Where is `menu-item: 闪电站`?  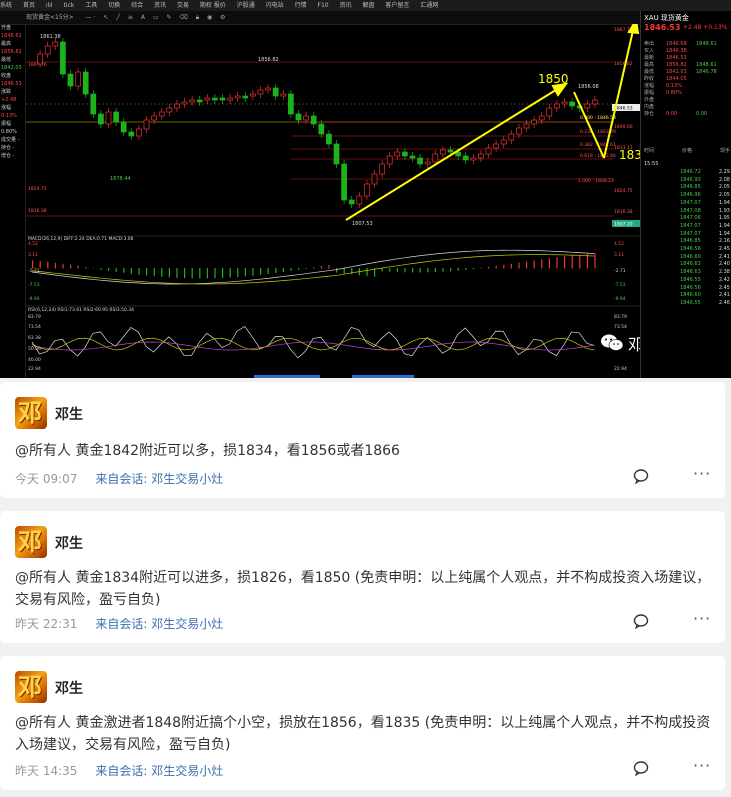 menu-item: 闪电站 is located at coordinates (275, 5).